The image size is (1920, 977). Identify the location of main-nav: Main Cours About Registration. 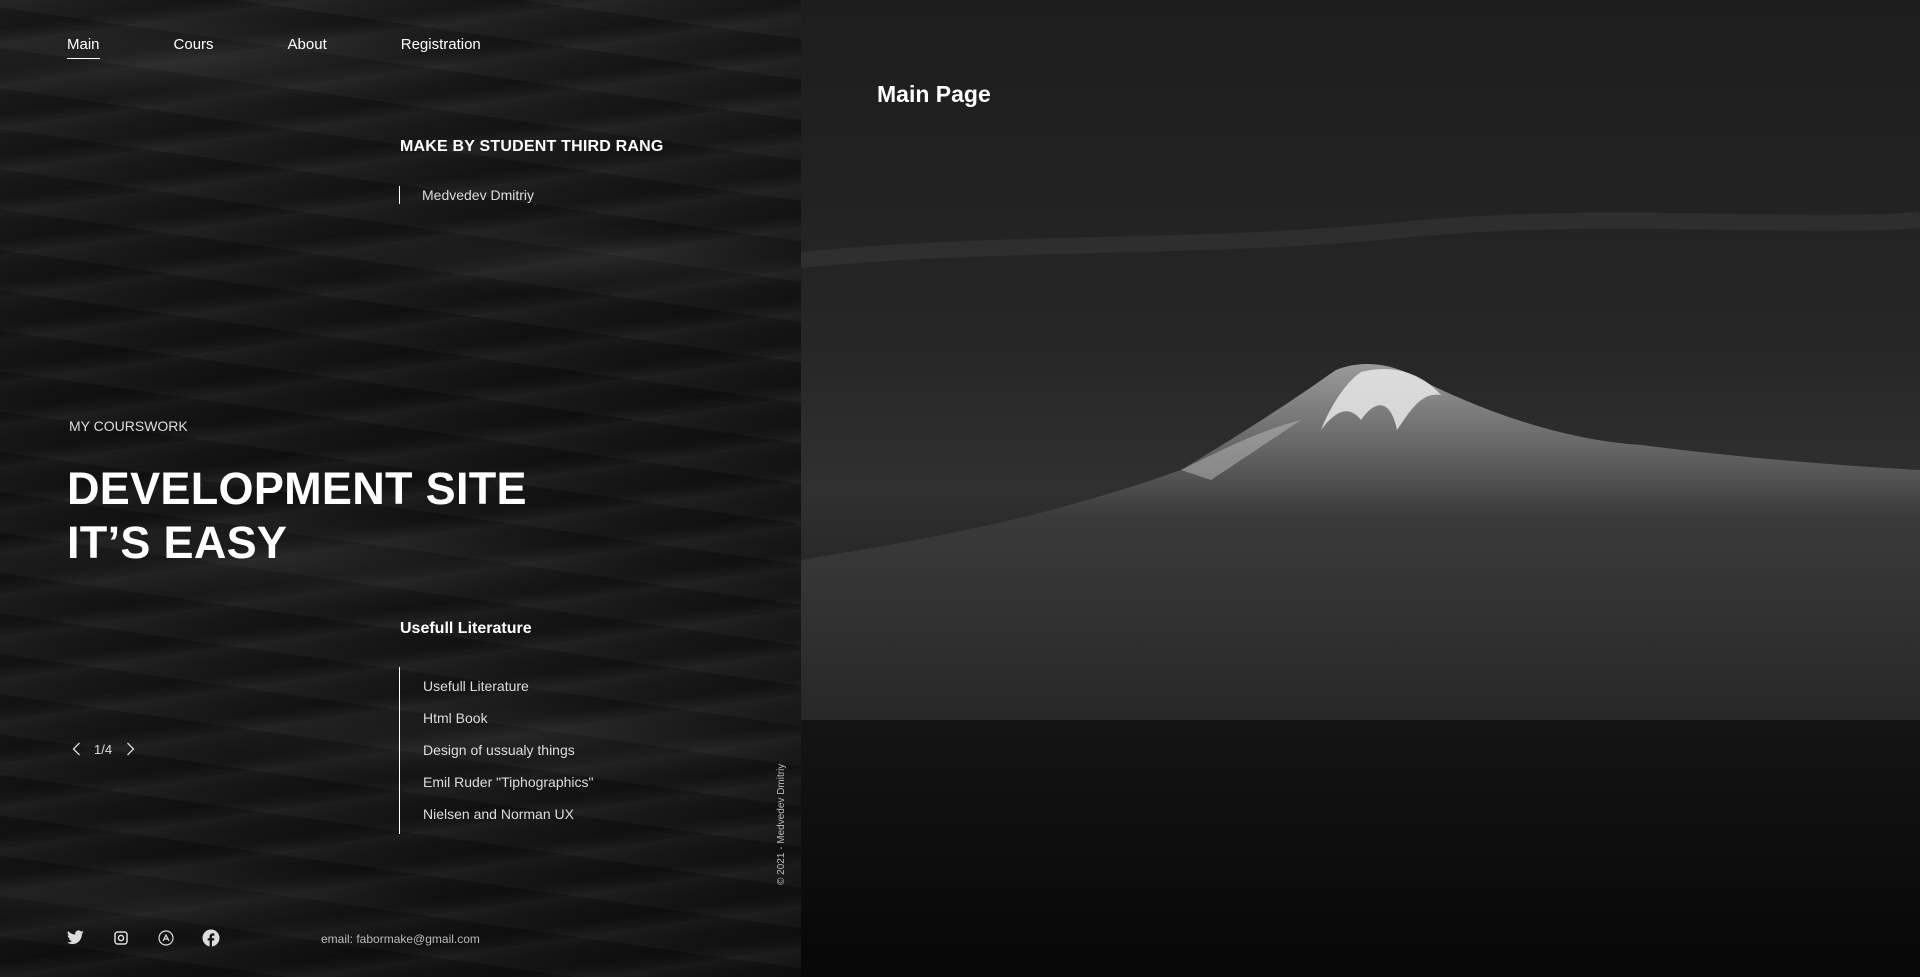
(274, 47).